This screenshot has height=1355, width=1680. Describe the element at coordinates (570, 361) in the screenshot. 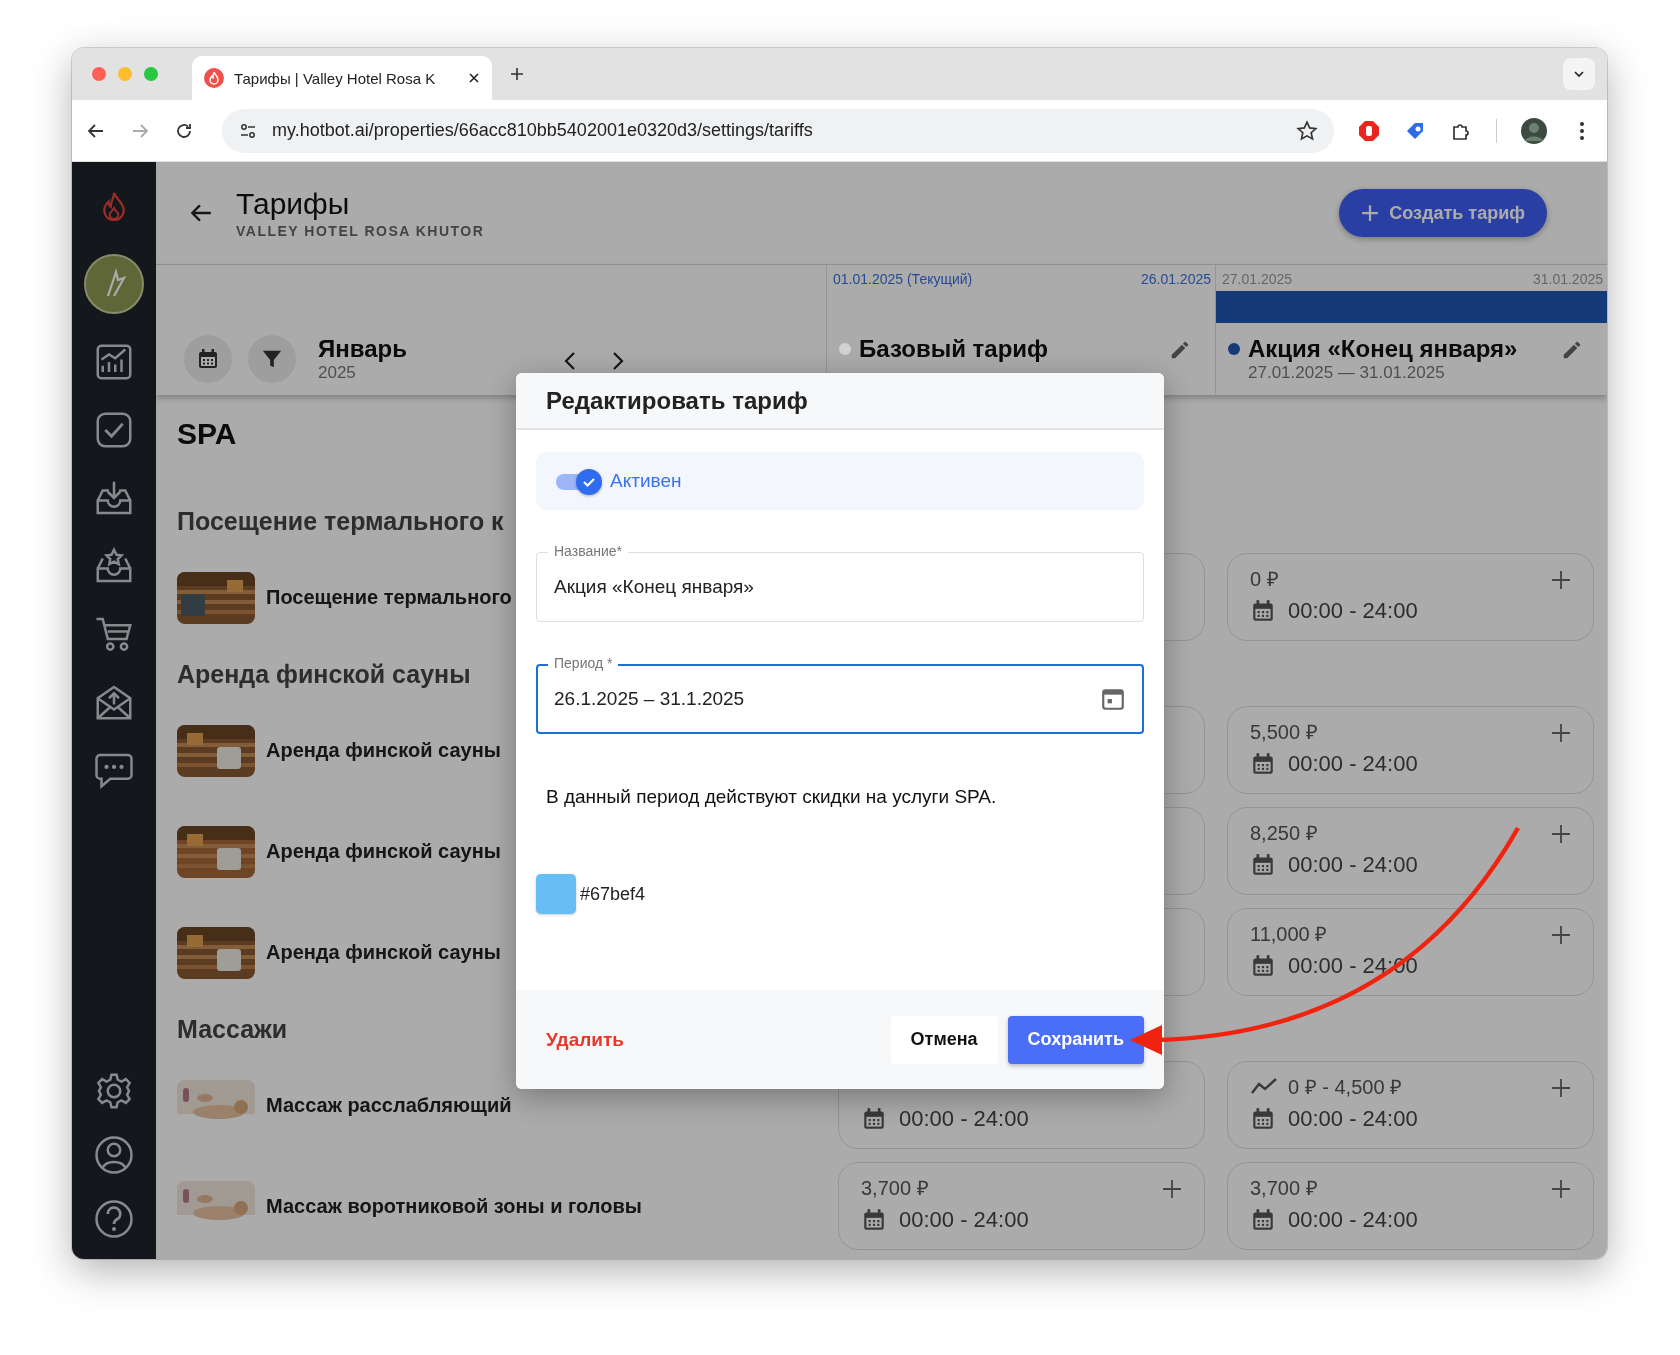

I see `previous-icon` at that location.